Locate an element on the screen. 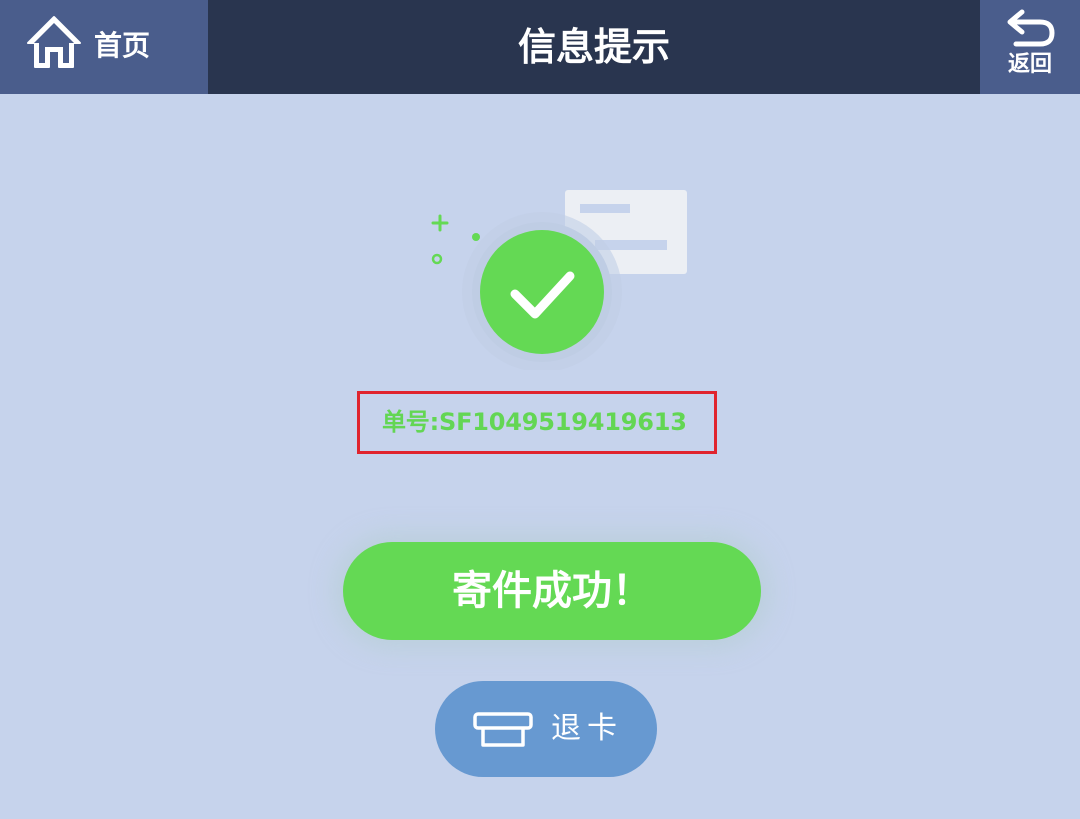 The height and width of the screenshot is (819, 1080). header-bar: 首页 信息提示 返回 is located at coordinates (540, 47).